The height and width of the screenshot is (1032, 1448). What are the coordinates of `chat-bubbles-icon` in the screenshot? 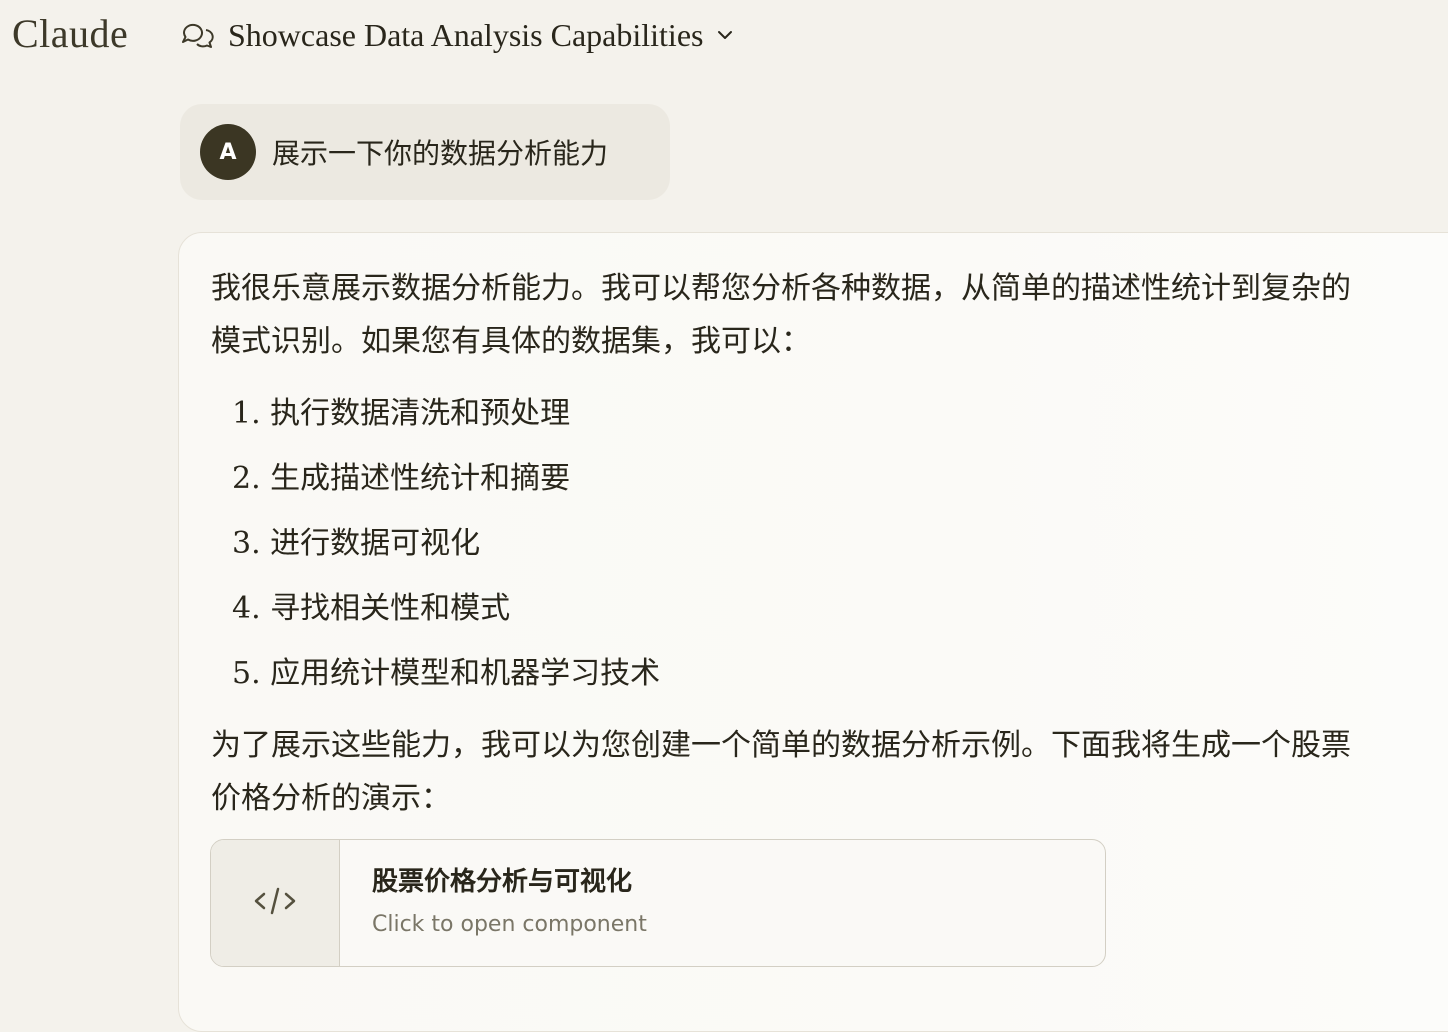 It's located at (196, 35).